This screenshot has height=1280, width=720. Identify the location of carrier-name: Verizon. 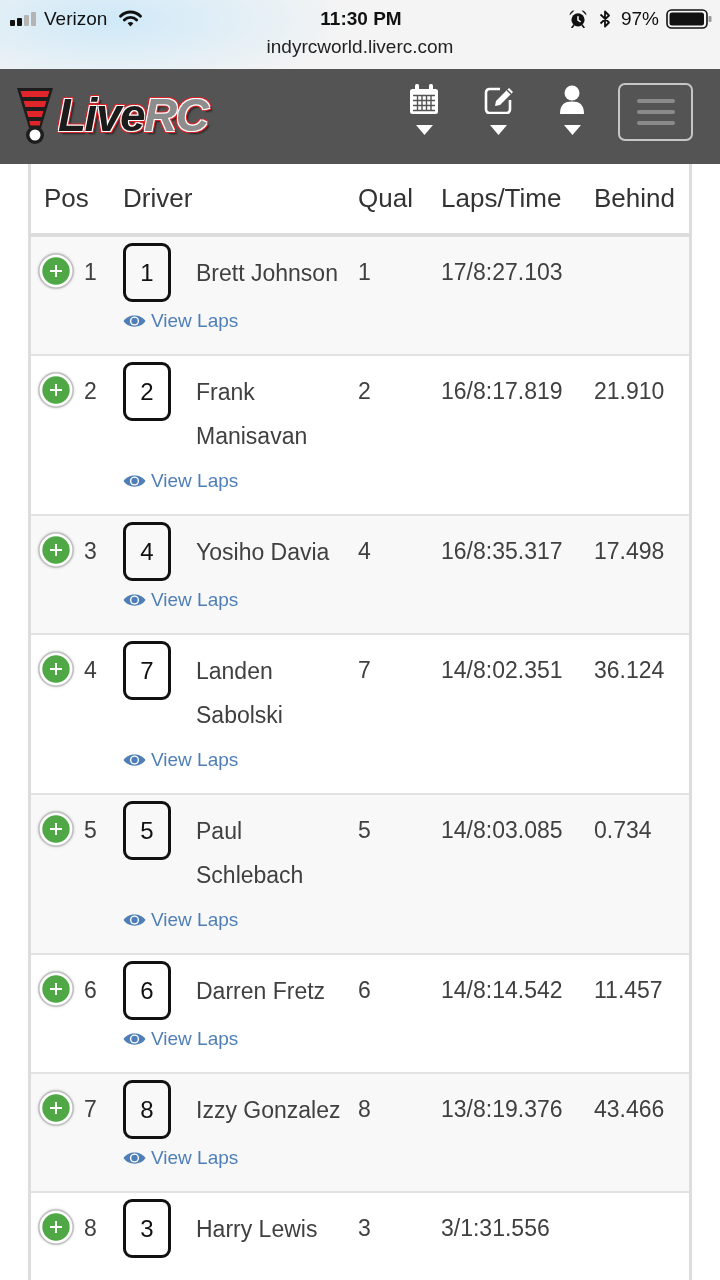
(76, 18).